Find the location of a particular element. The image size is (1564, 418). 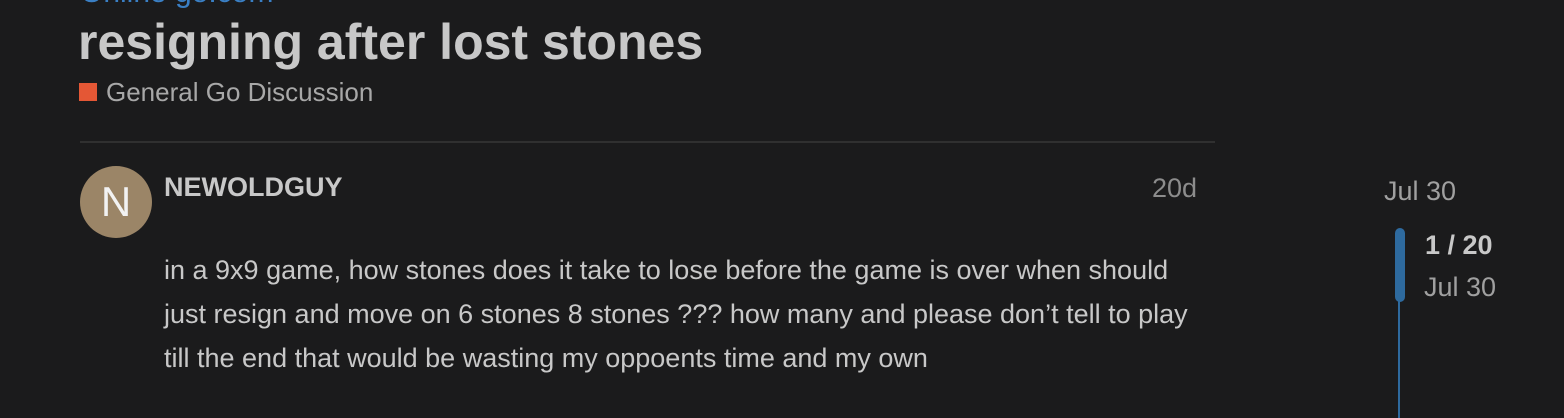

title-divider is located at coordinates (647, 142).